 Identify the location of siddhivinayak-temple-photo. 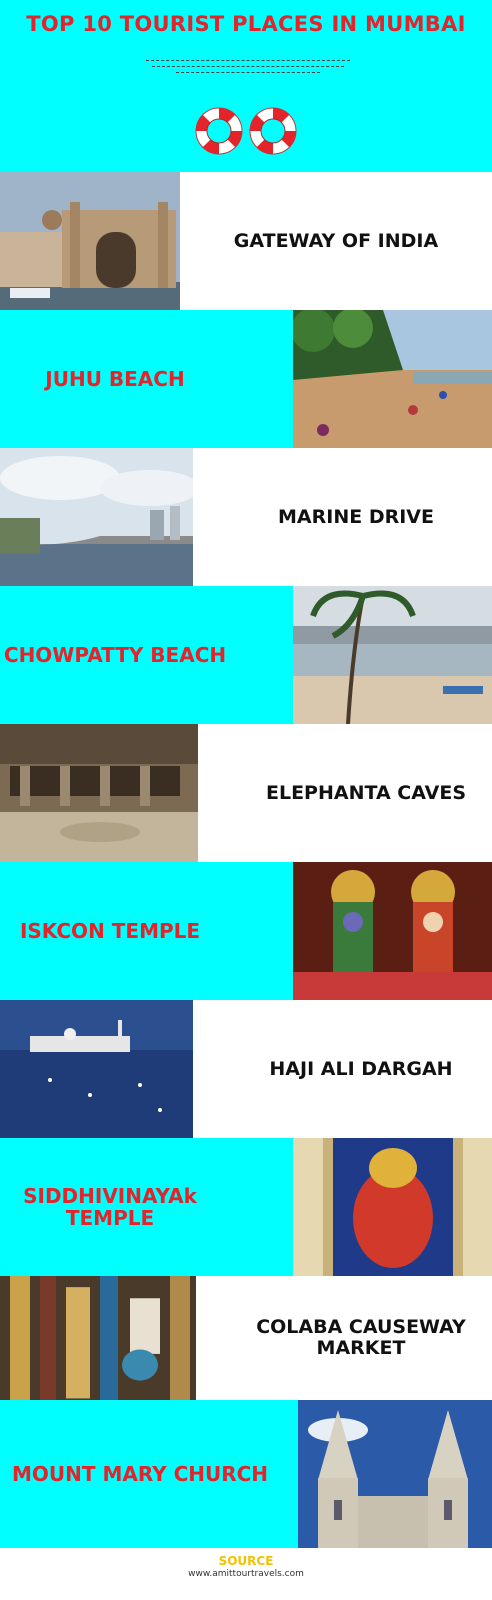
(392, 1207).